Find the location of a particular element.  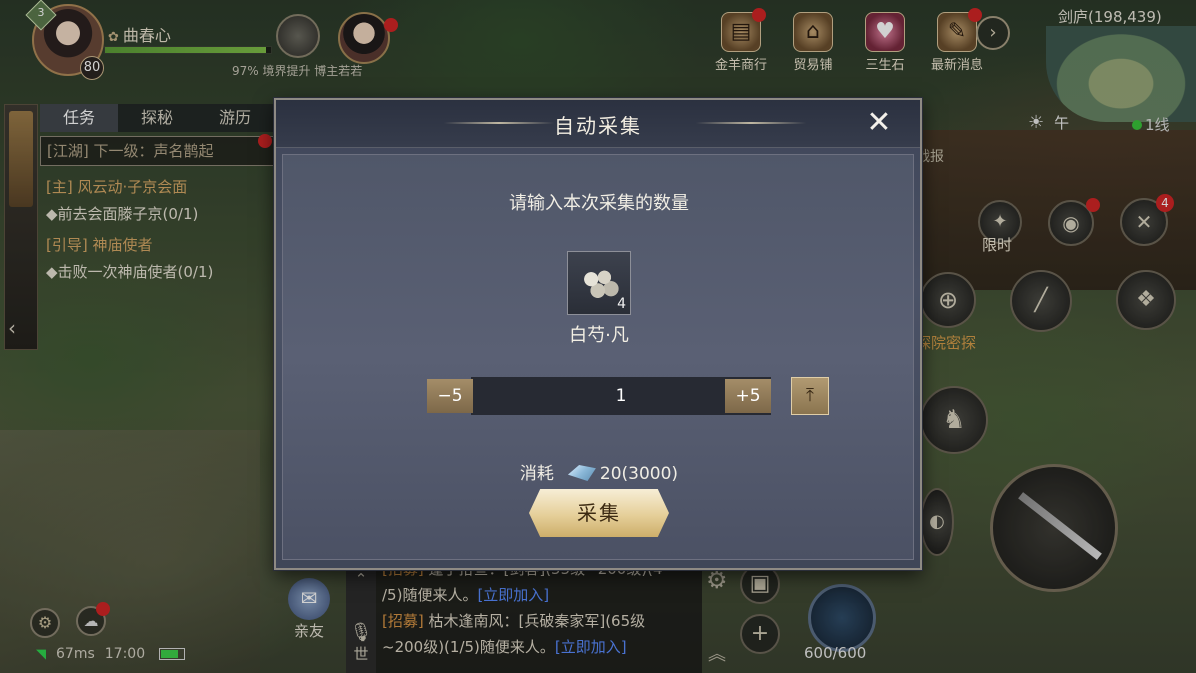

cost-label: 消耗 is located at coordinates (536, 474).